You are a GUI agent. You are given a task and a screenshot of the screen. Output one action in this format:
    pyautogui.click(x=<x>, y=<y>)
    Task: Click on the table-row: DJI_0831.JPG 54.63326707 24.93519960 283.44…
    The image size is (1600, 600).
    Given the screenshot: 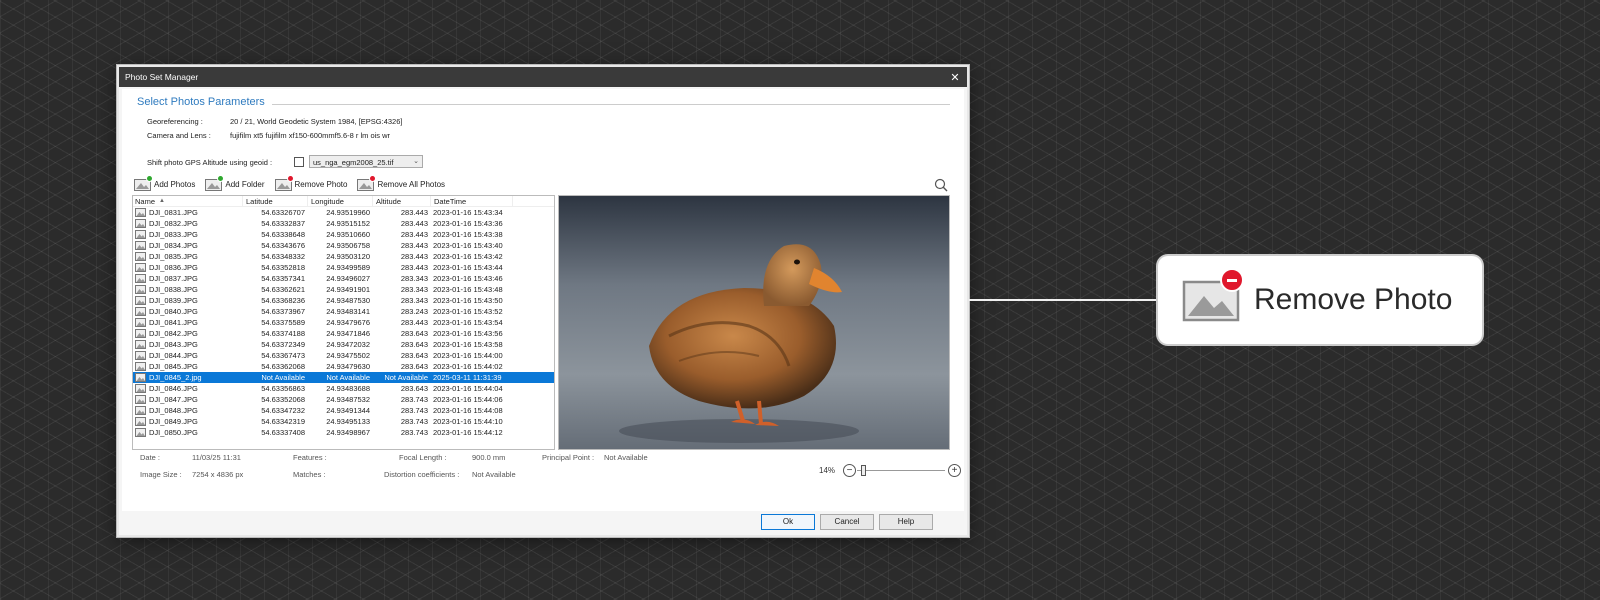 What is the action you would take?
    pyautogui.click(x=343, y=212)
    